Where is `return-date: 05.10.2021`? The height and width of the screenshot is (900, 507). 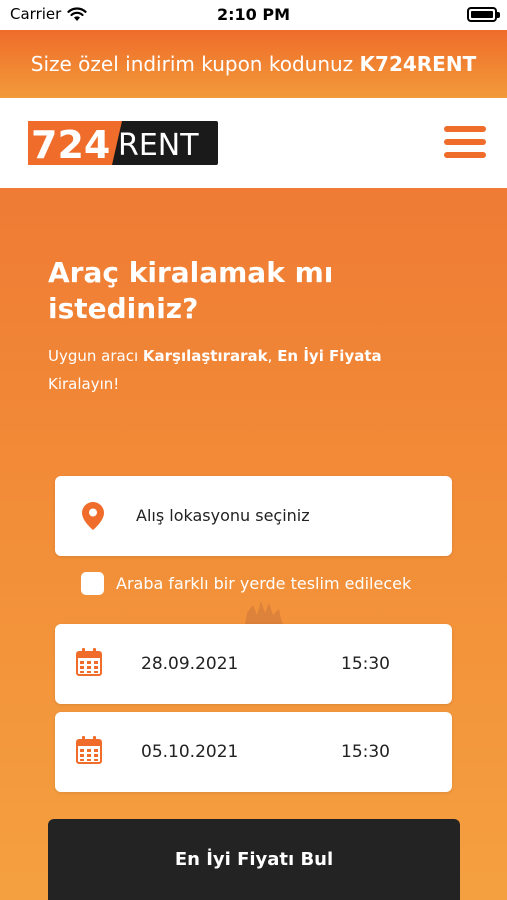 return-date: 05.10.2021 is located at coordinates (190, 752).